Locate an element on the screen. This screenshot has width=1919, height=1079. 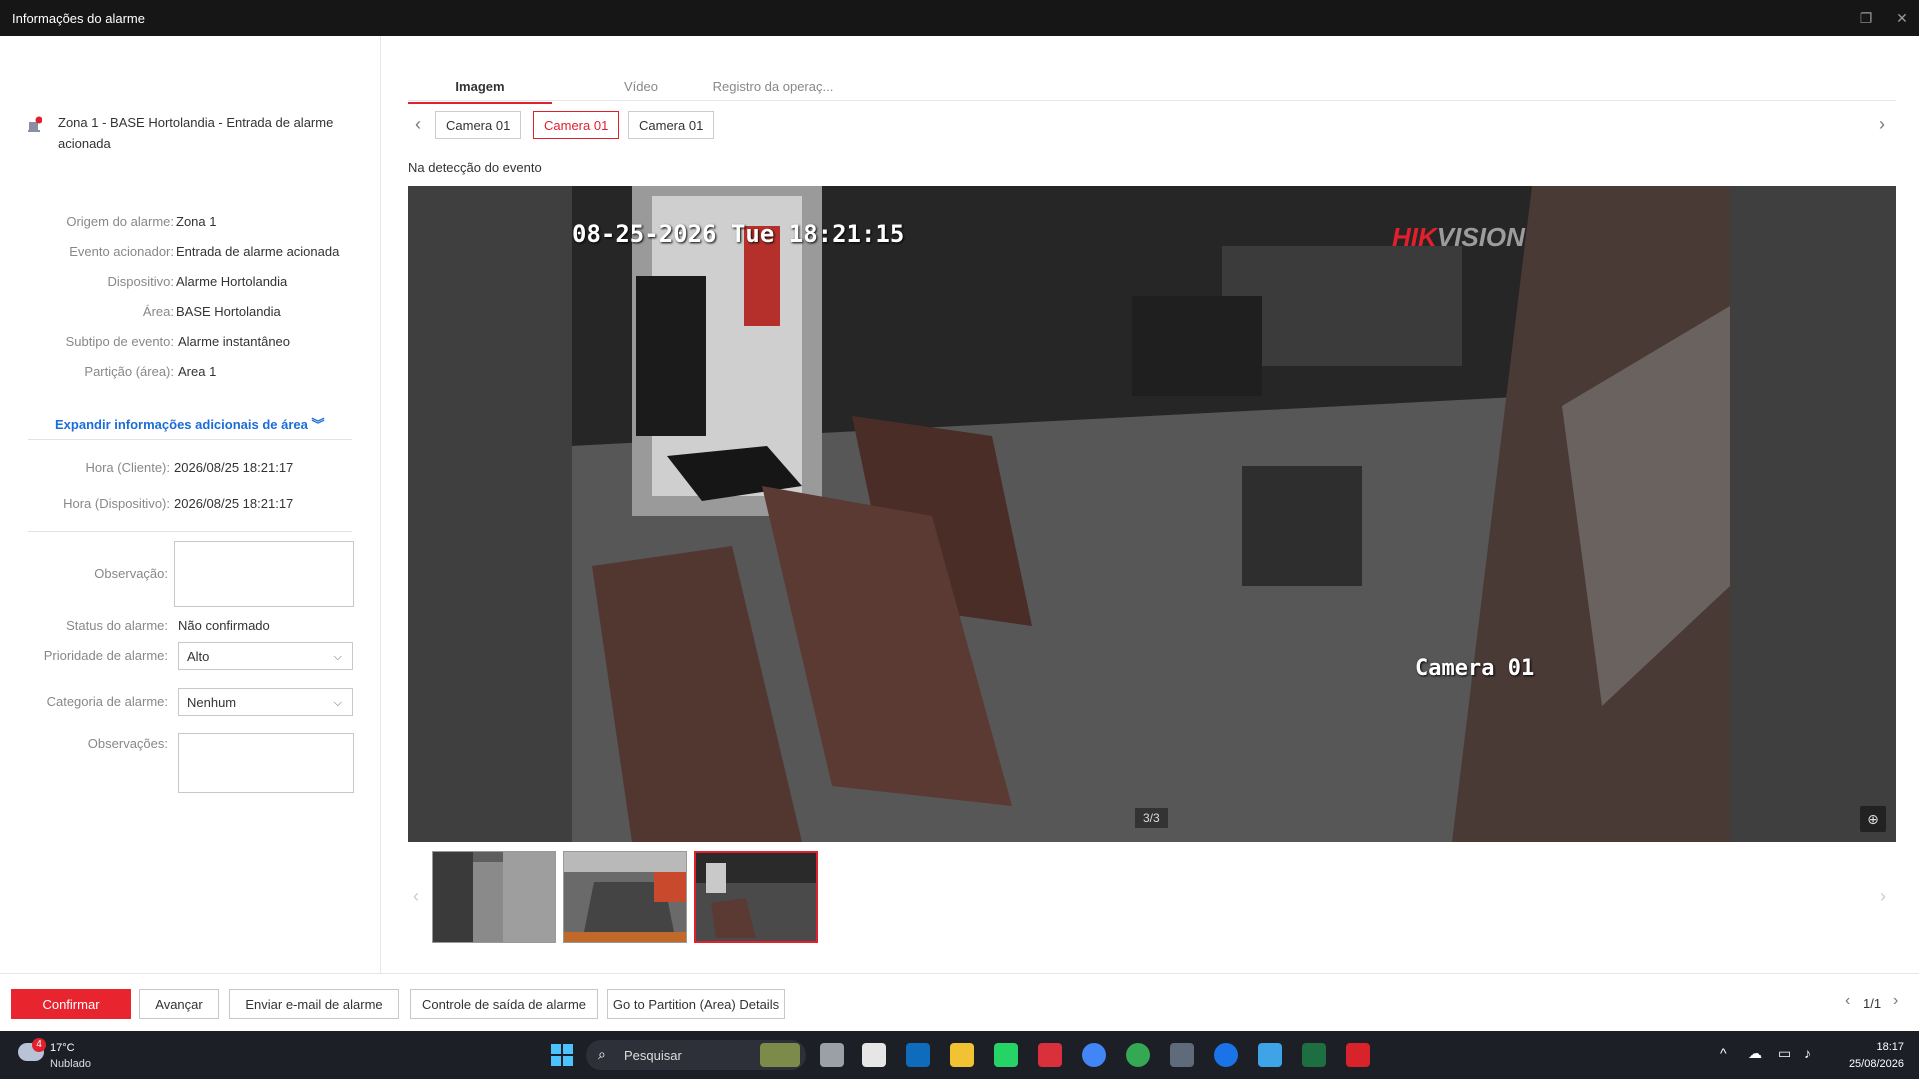
chevron-double-down-icon: ︾ is located at coordinates (318, 424).